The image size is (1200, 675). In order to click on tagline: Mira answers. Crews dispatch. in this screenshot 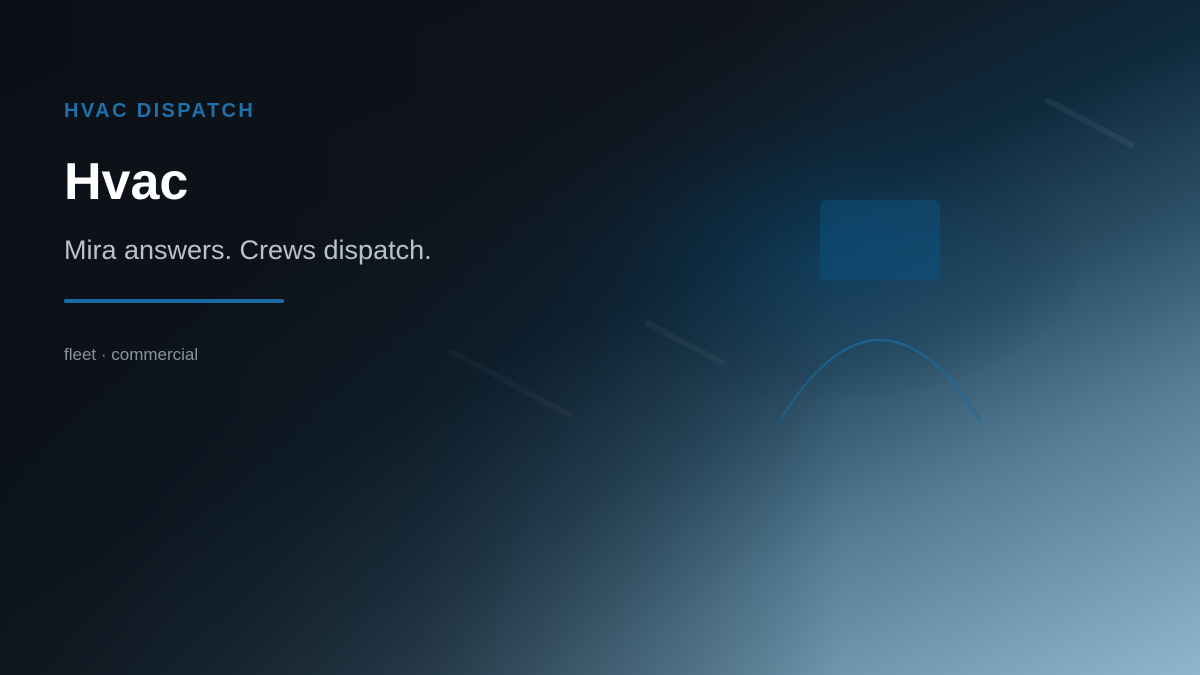, I will do `click(248, 250)`.